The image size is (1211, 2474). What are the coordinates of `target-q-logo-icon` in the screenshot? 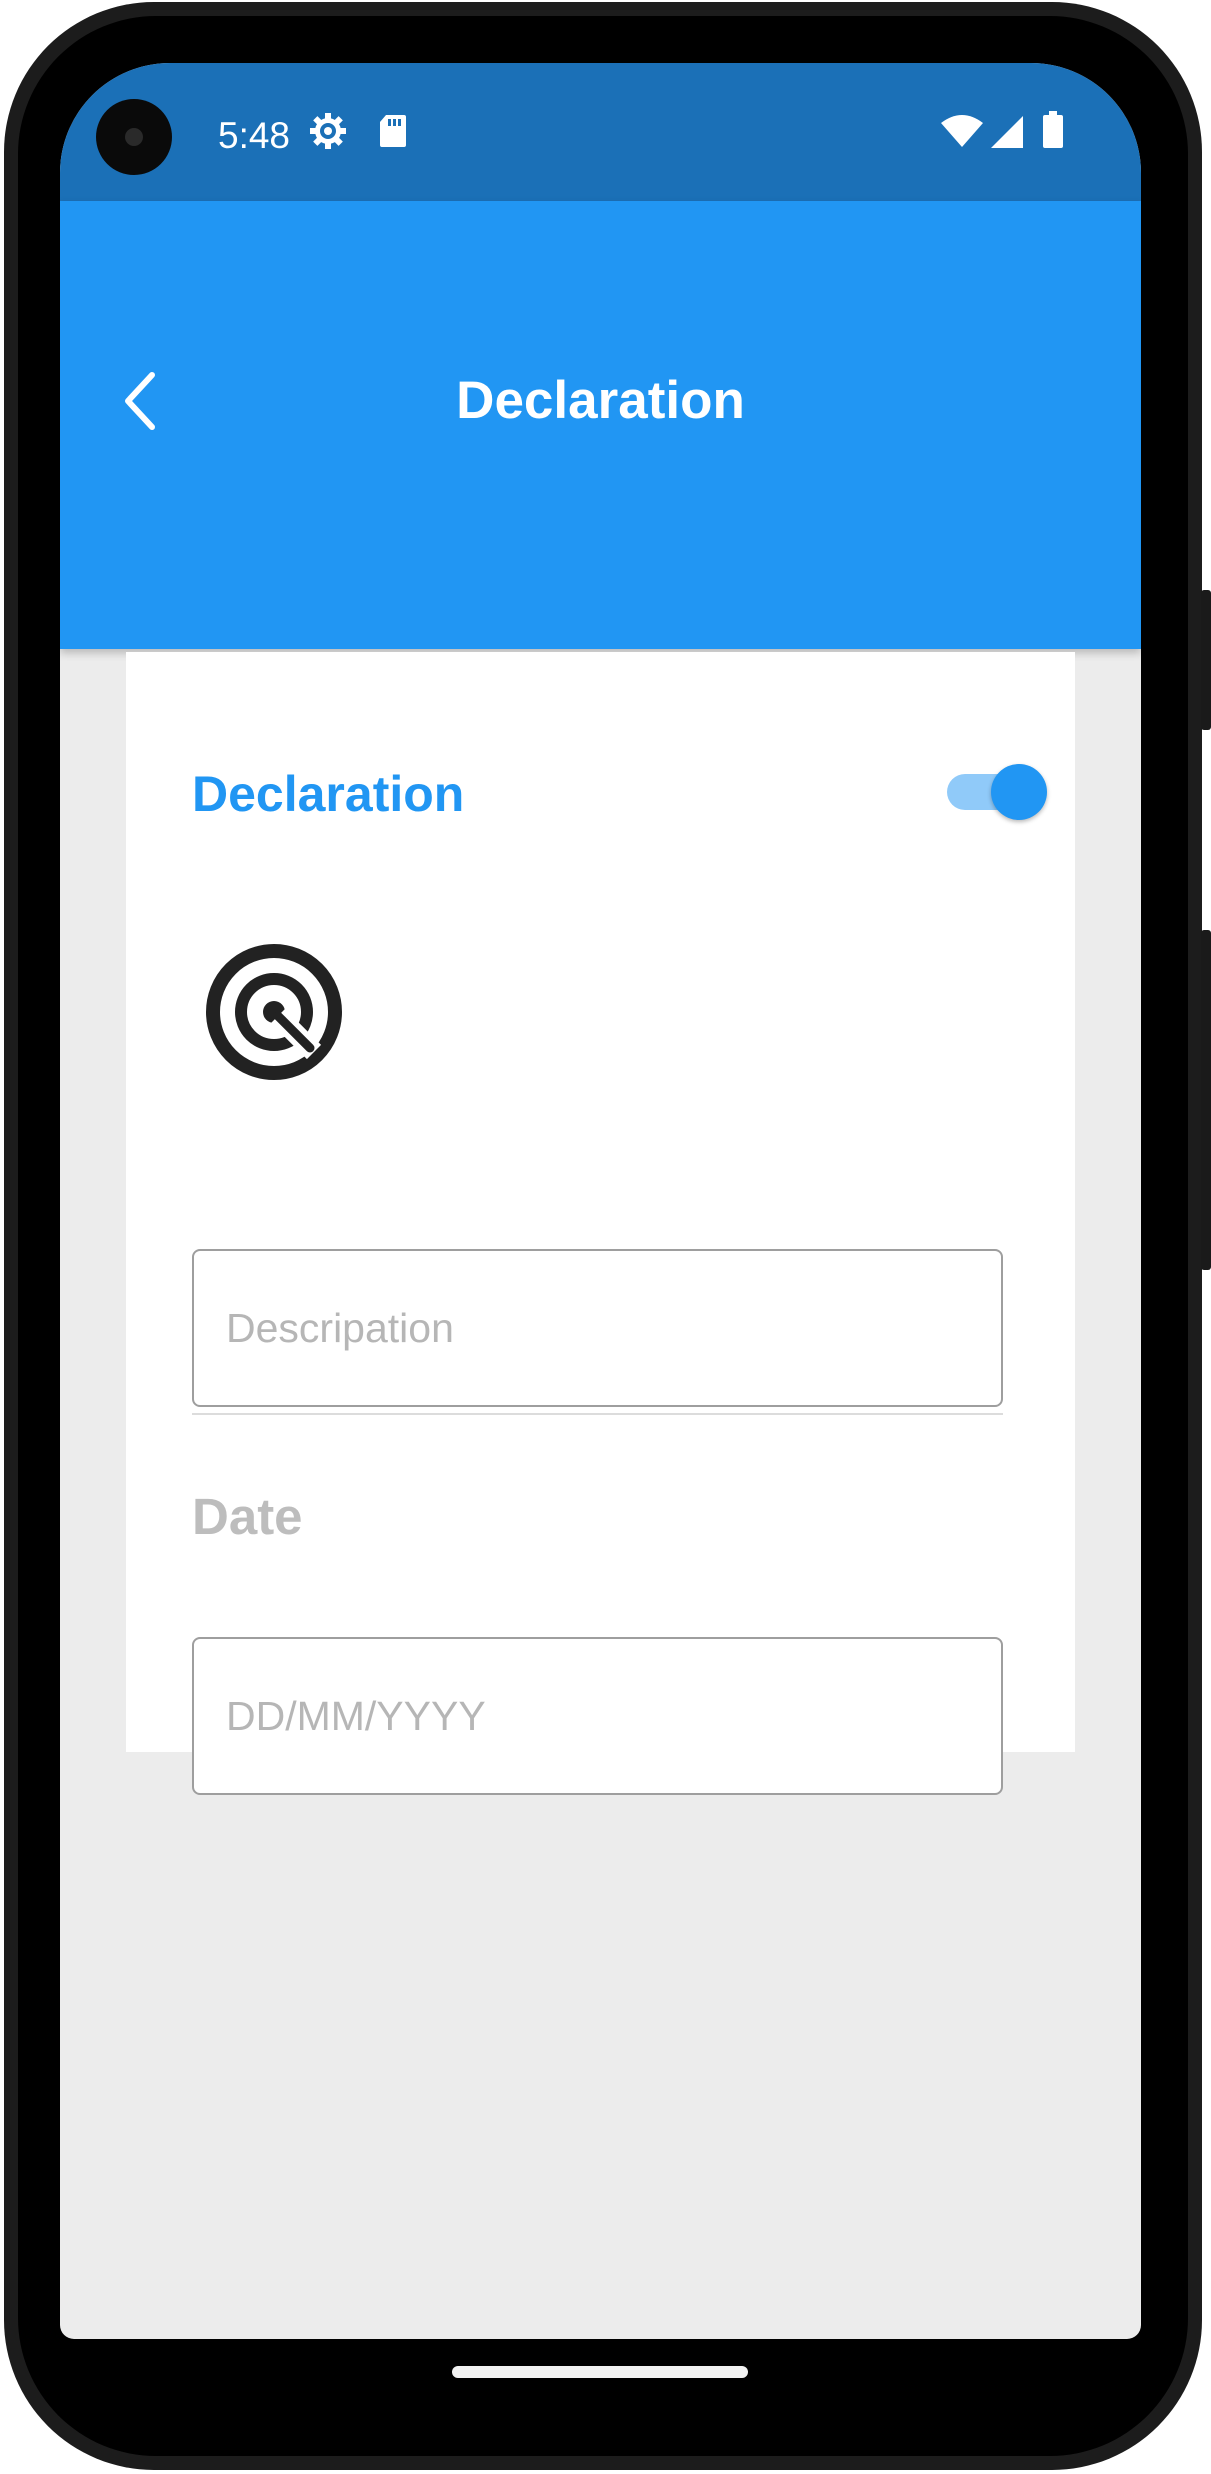 It's located at (274, 1012).